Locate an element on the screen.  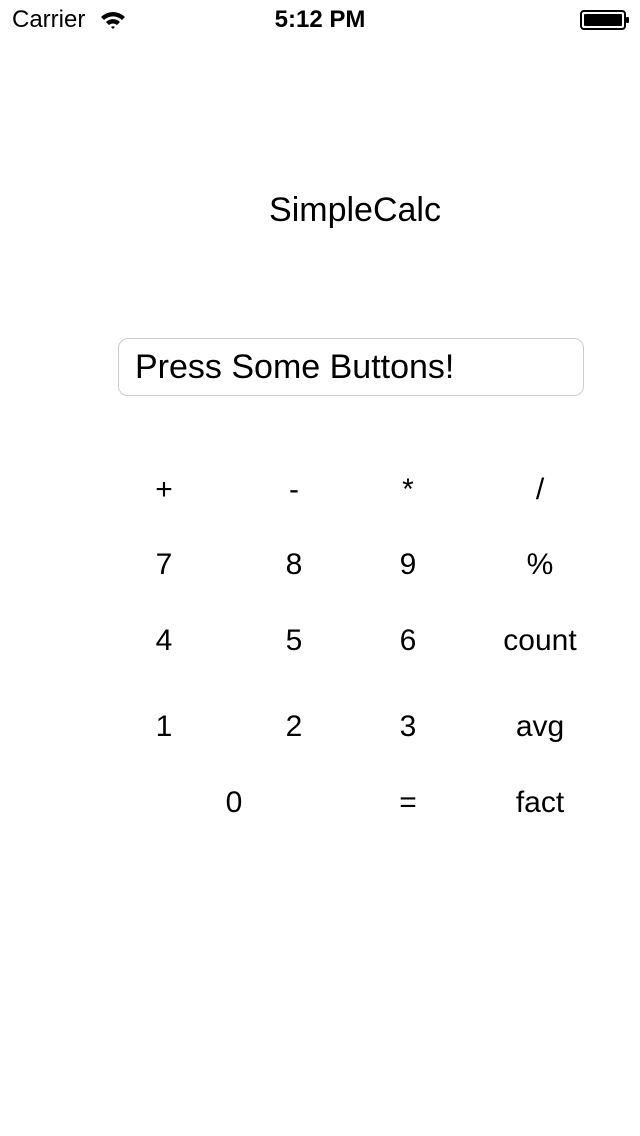
minus-button: - is located at coordinates (294, 490).